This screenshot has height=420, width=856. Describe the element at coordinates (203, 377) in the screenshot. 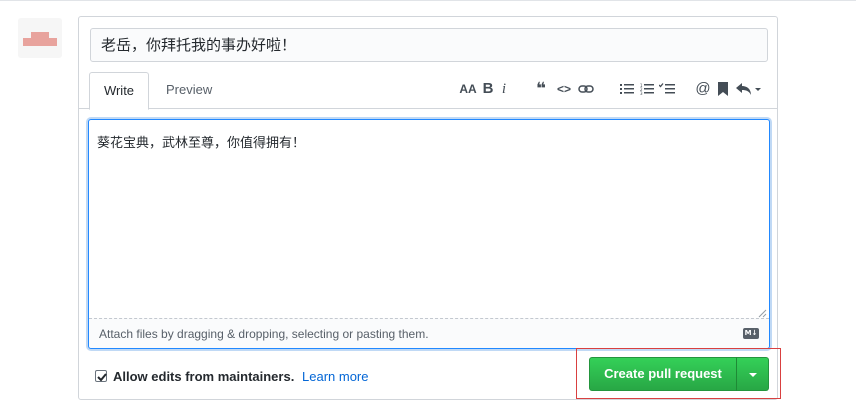

I see `allow-edits-label: Allow edits from maintainers.` at that location.